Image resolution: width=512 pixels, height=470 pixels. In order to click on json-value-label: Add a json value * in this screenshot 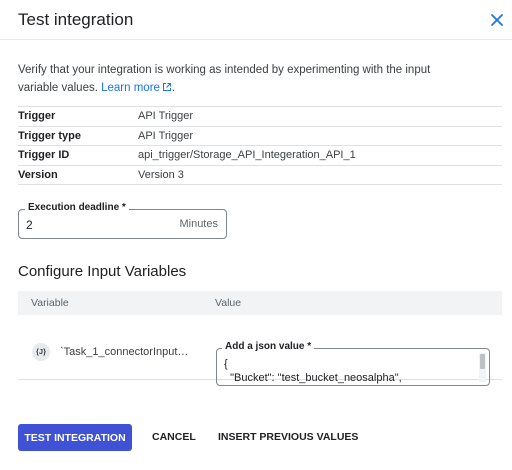, I will do `click(268, 346)`.